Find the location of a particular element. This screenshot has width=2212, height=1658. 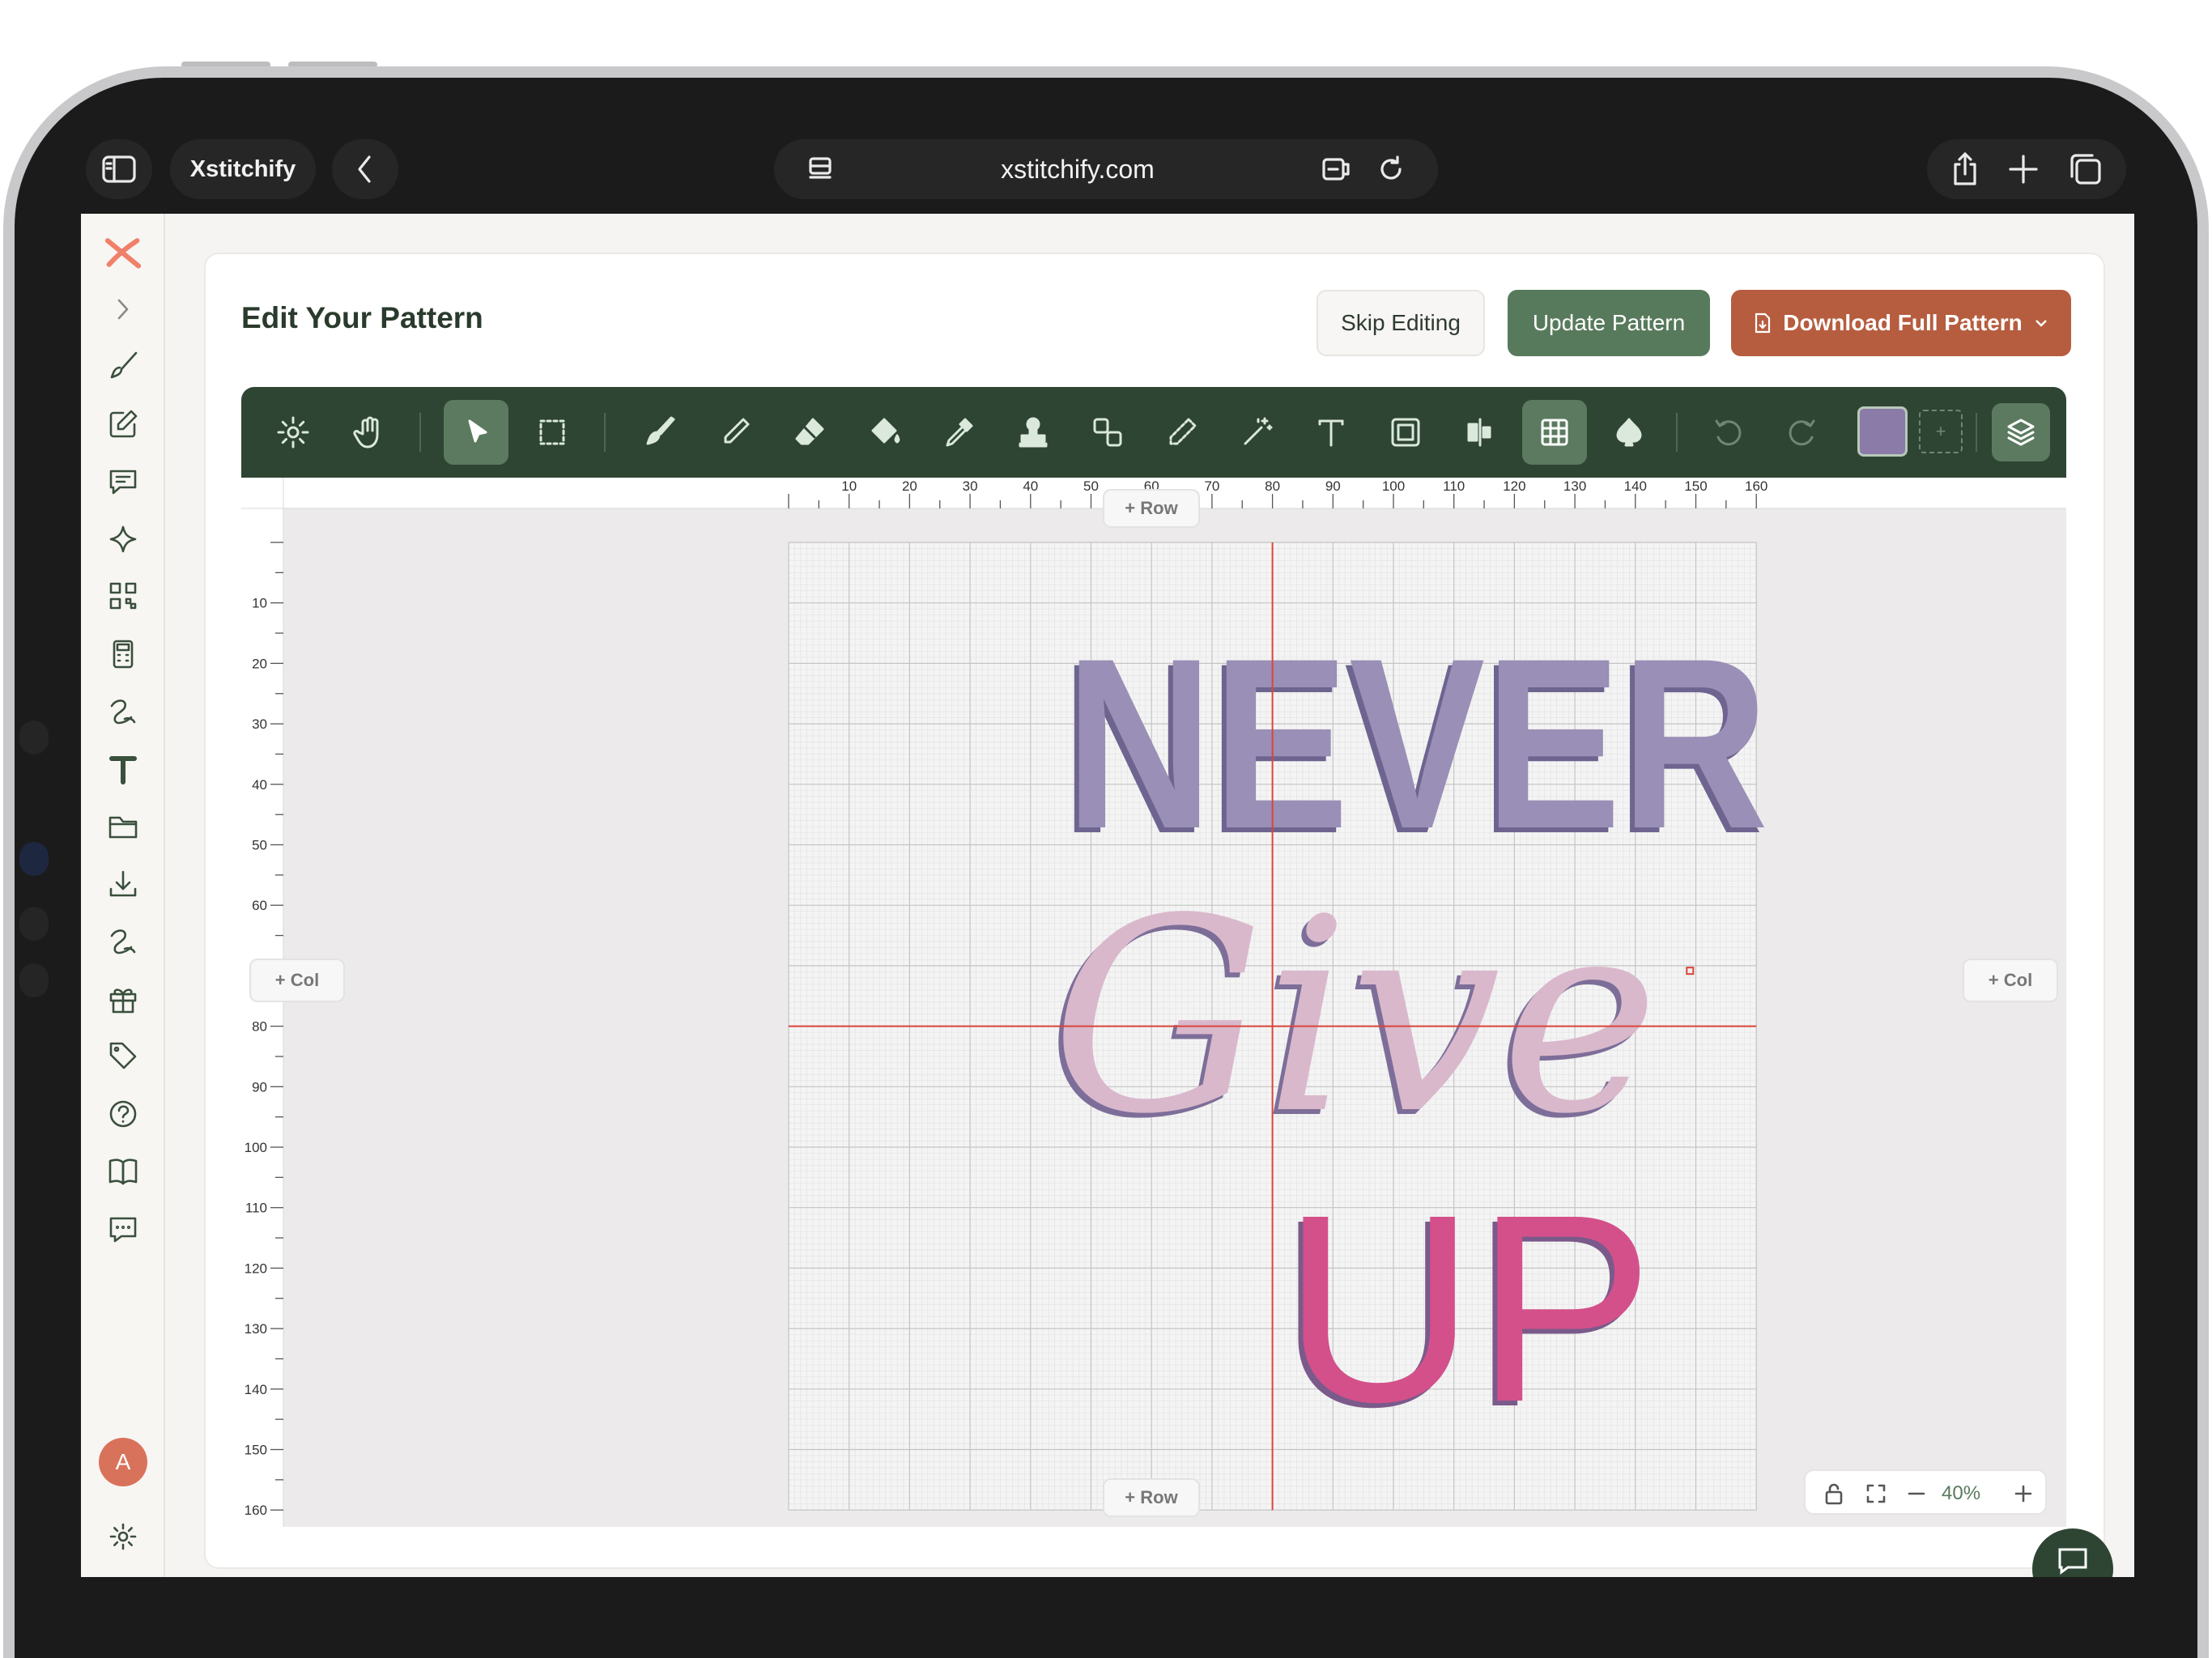

marquee-icon is located at coordinates (552, 432).